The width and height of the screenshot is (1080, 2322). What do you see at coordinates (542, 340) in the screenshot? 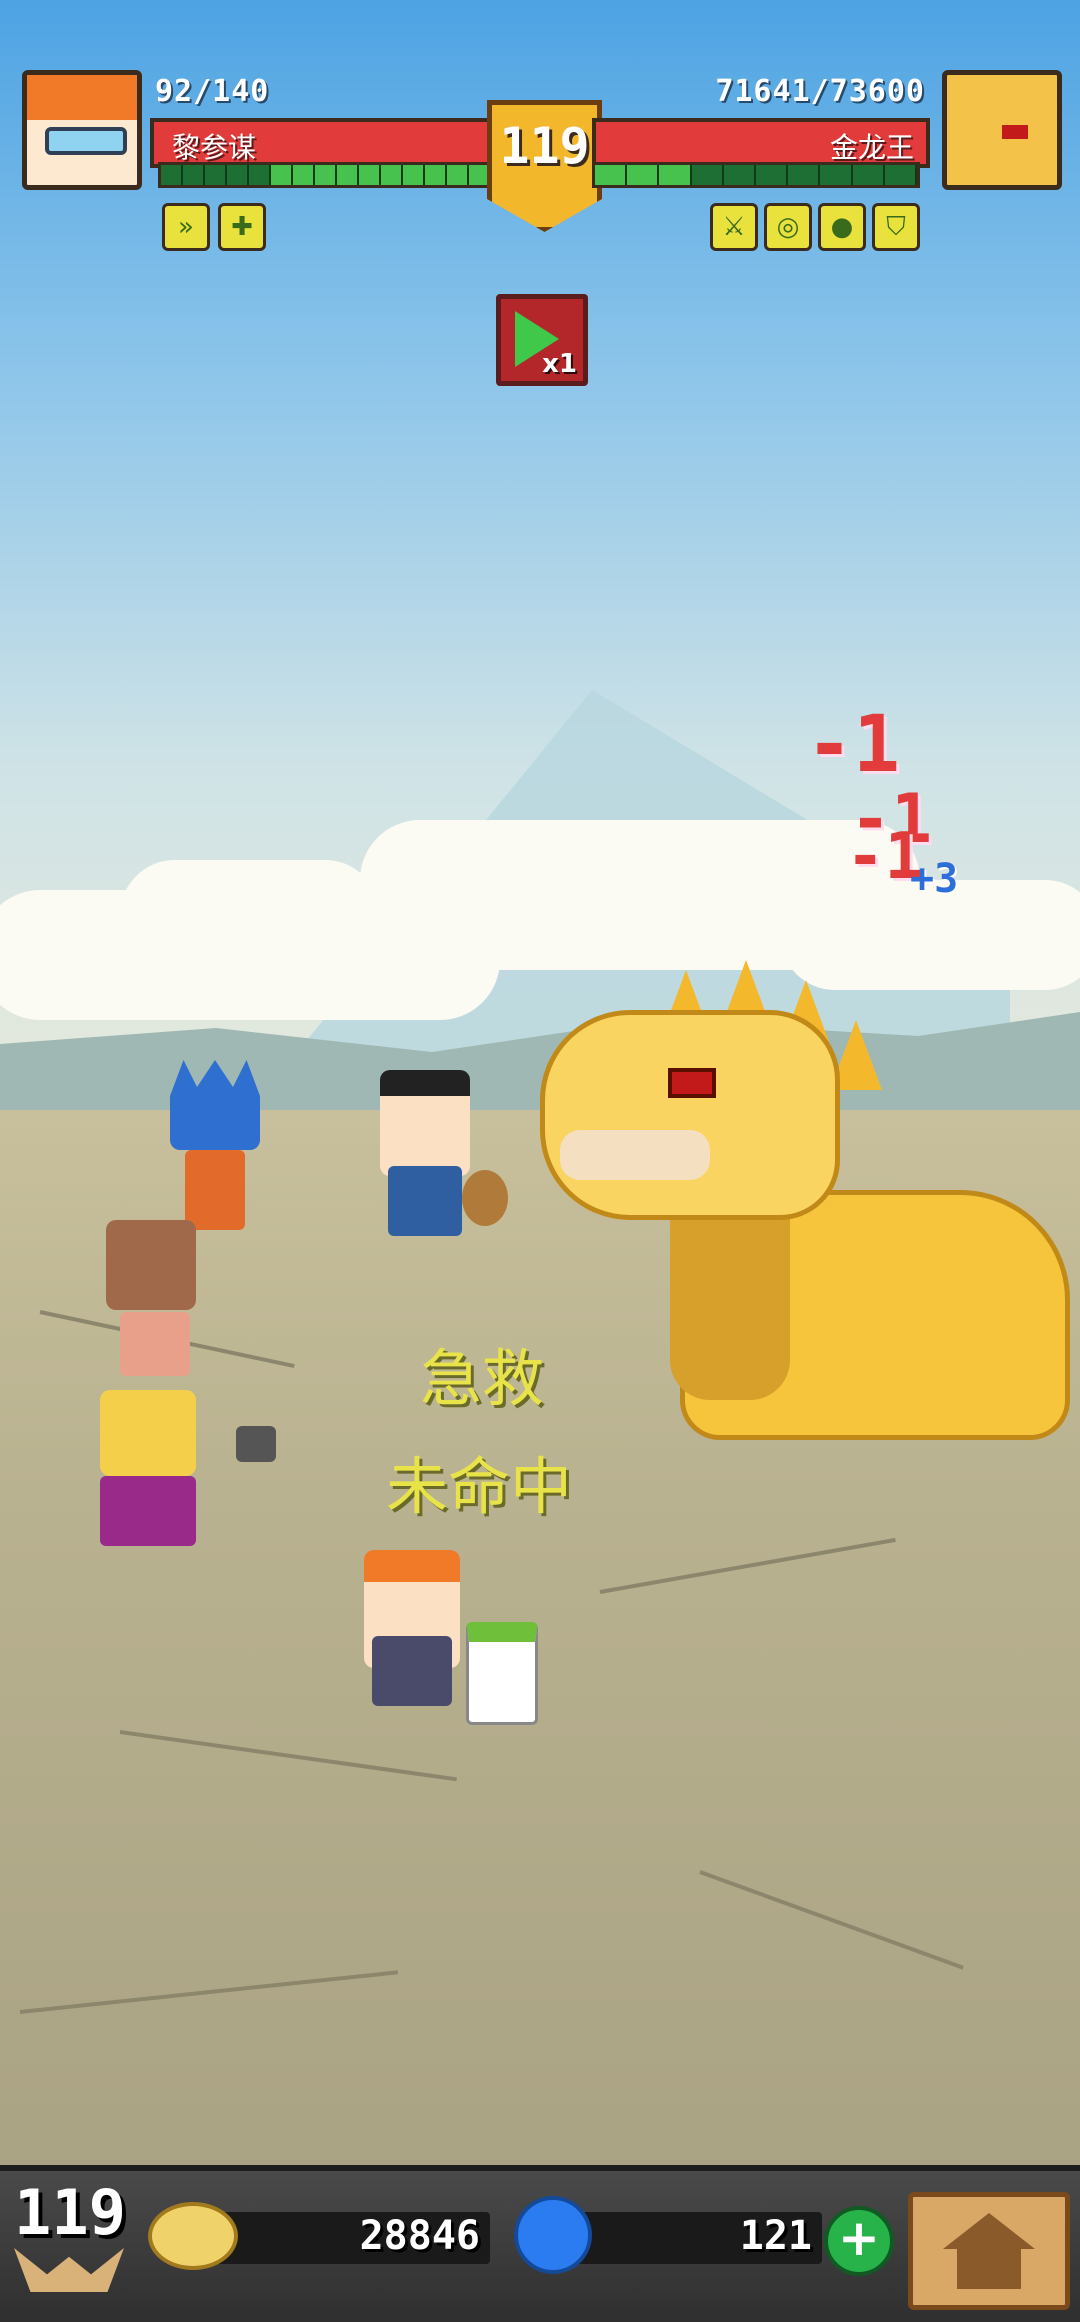
I see `speed-toggle-button: x1` at bounding box center [542, 340].